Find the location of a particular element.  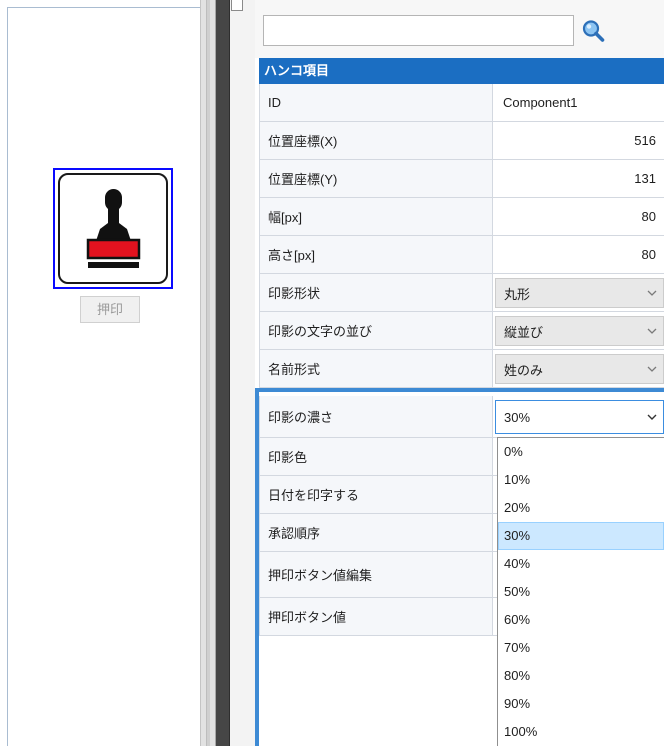

property-label-approval-order: 承認順序 is located at coordinates (376, 533).